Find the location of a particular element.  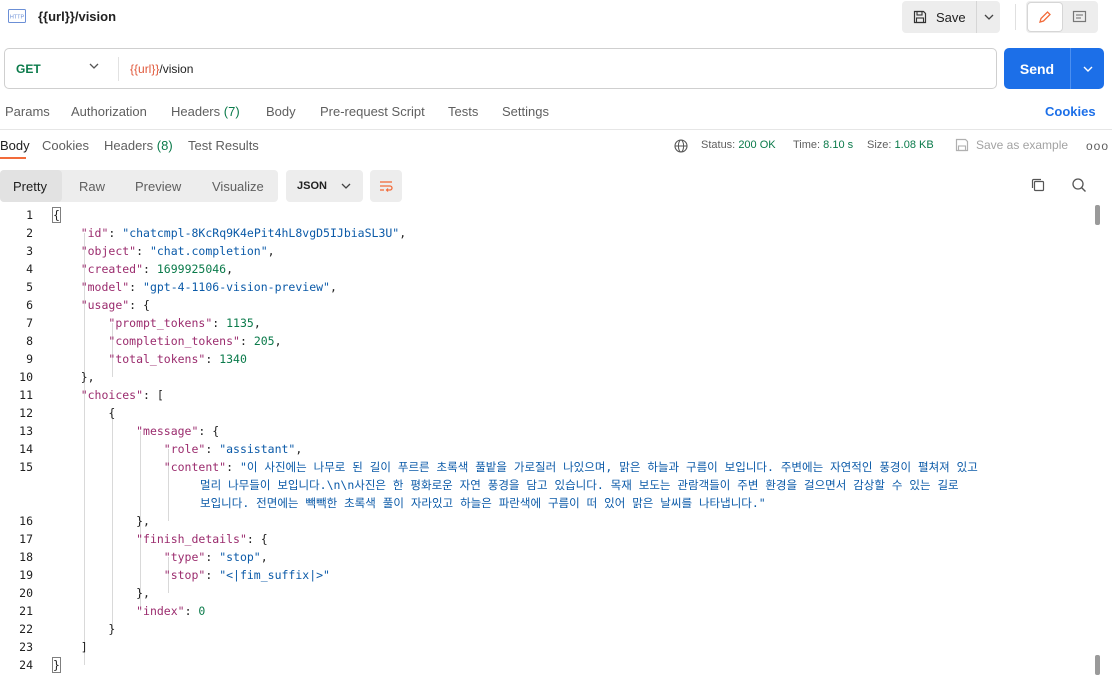

line-number: 23 is located at coordinates (26, 647).